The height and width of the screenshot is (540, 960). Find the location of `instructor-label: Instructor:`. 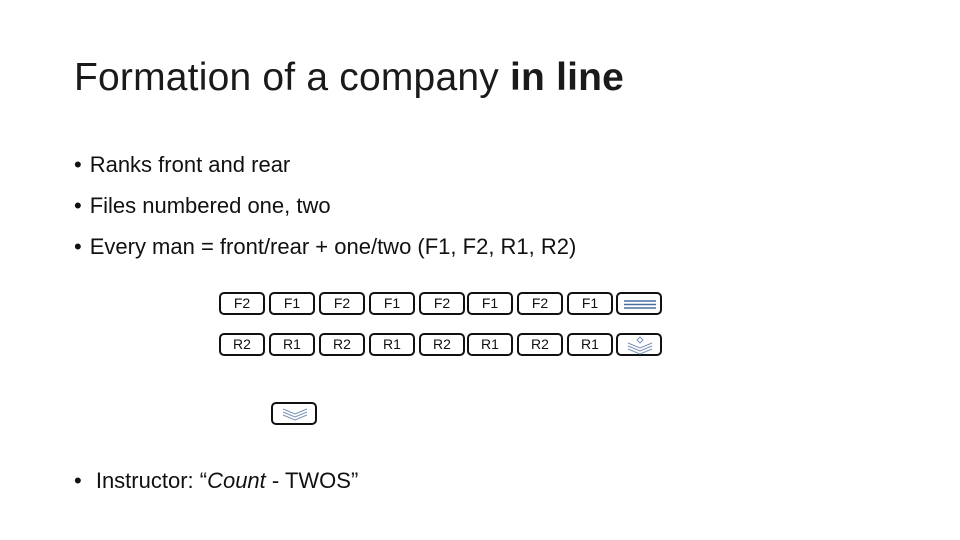

instructor-label: Instructor: is located at coordinates (147, 480).